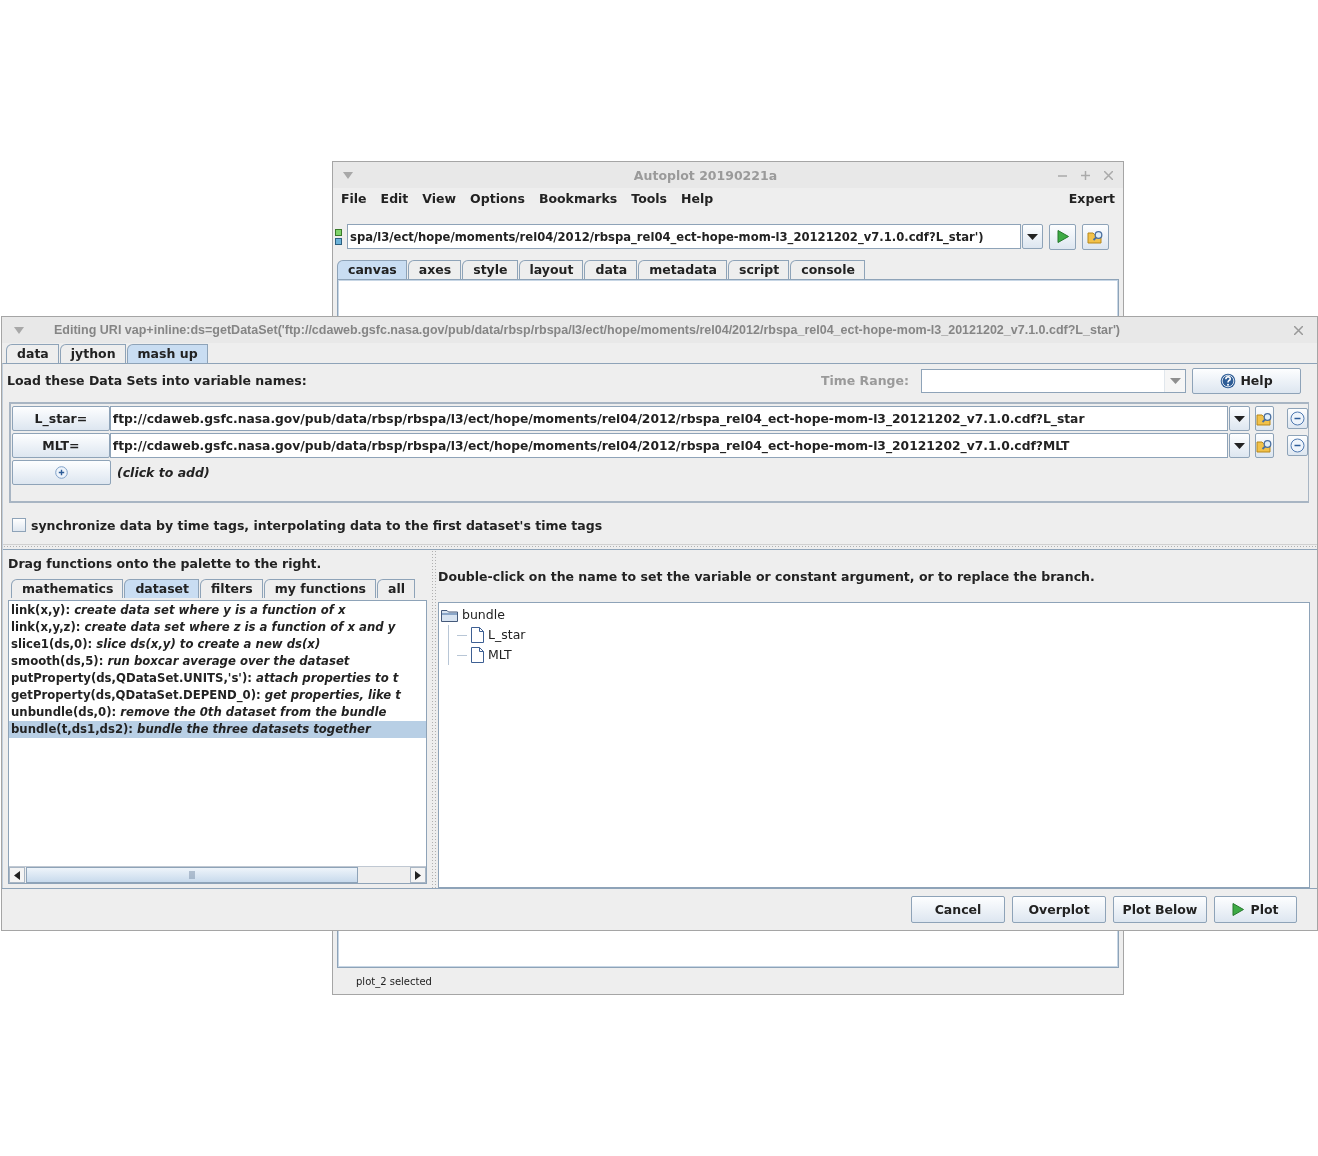  What do you see at coordinates (19, 525) in the screenshot?
I see `checkbox` at bounding box center [19, 525].